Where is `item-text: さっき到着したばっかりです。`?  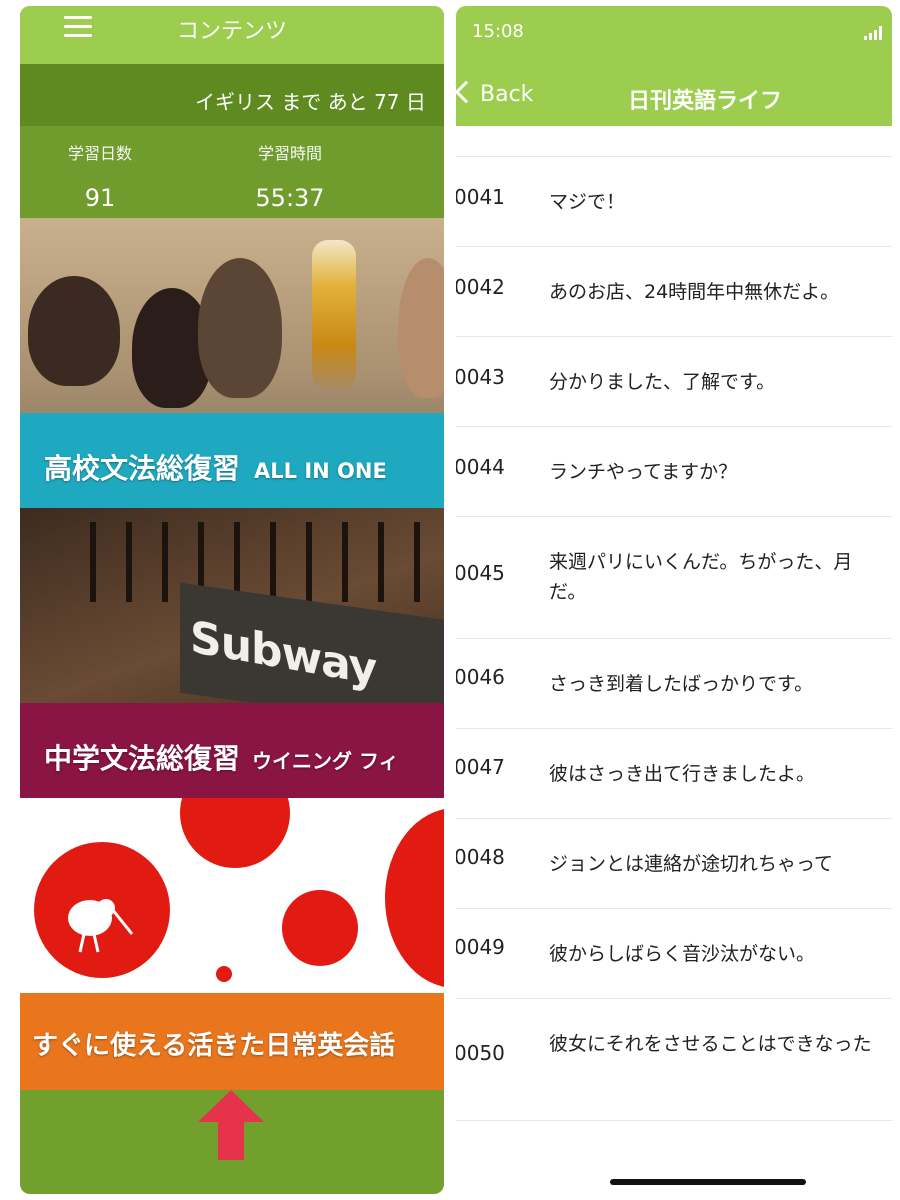 item-text: さっき到着したばっかりです。 is located at coordinates (681, 684).